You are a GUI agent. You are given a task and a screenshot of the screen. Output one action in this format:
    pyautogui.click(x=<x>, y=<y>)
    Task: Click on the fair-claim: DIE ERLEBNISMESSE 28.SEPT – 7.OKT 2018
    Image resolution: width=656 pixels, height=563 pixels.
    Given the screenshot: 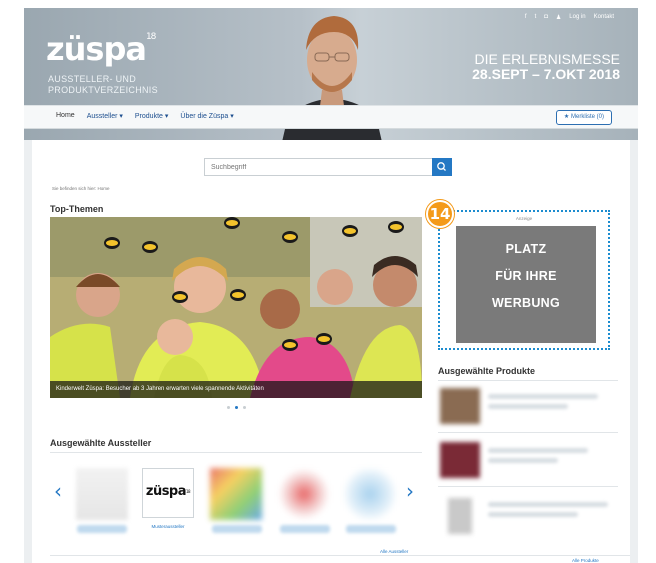 What is the action you would take?
    pyautogui.click(x=546, y=67)
    